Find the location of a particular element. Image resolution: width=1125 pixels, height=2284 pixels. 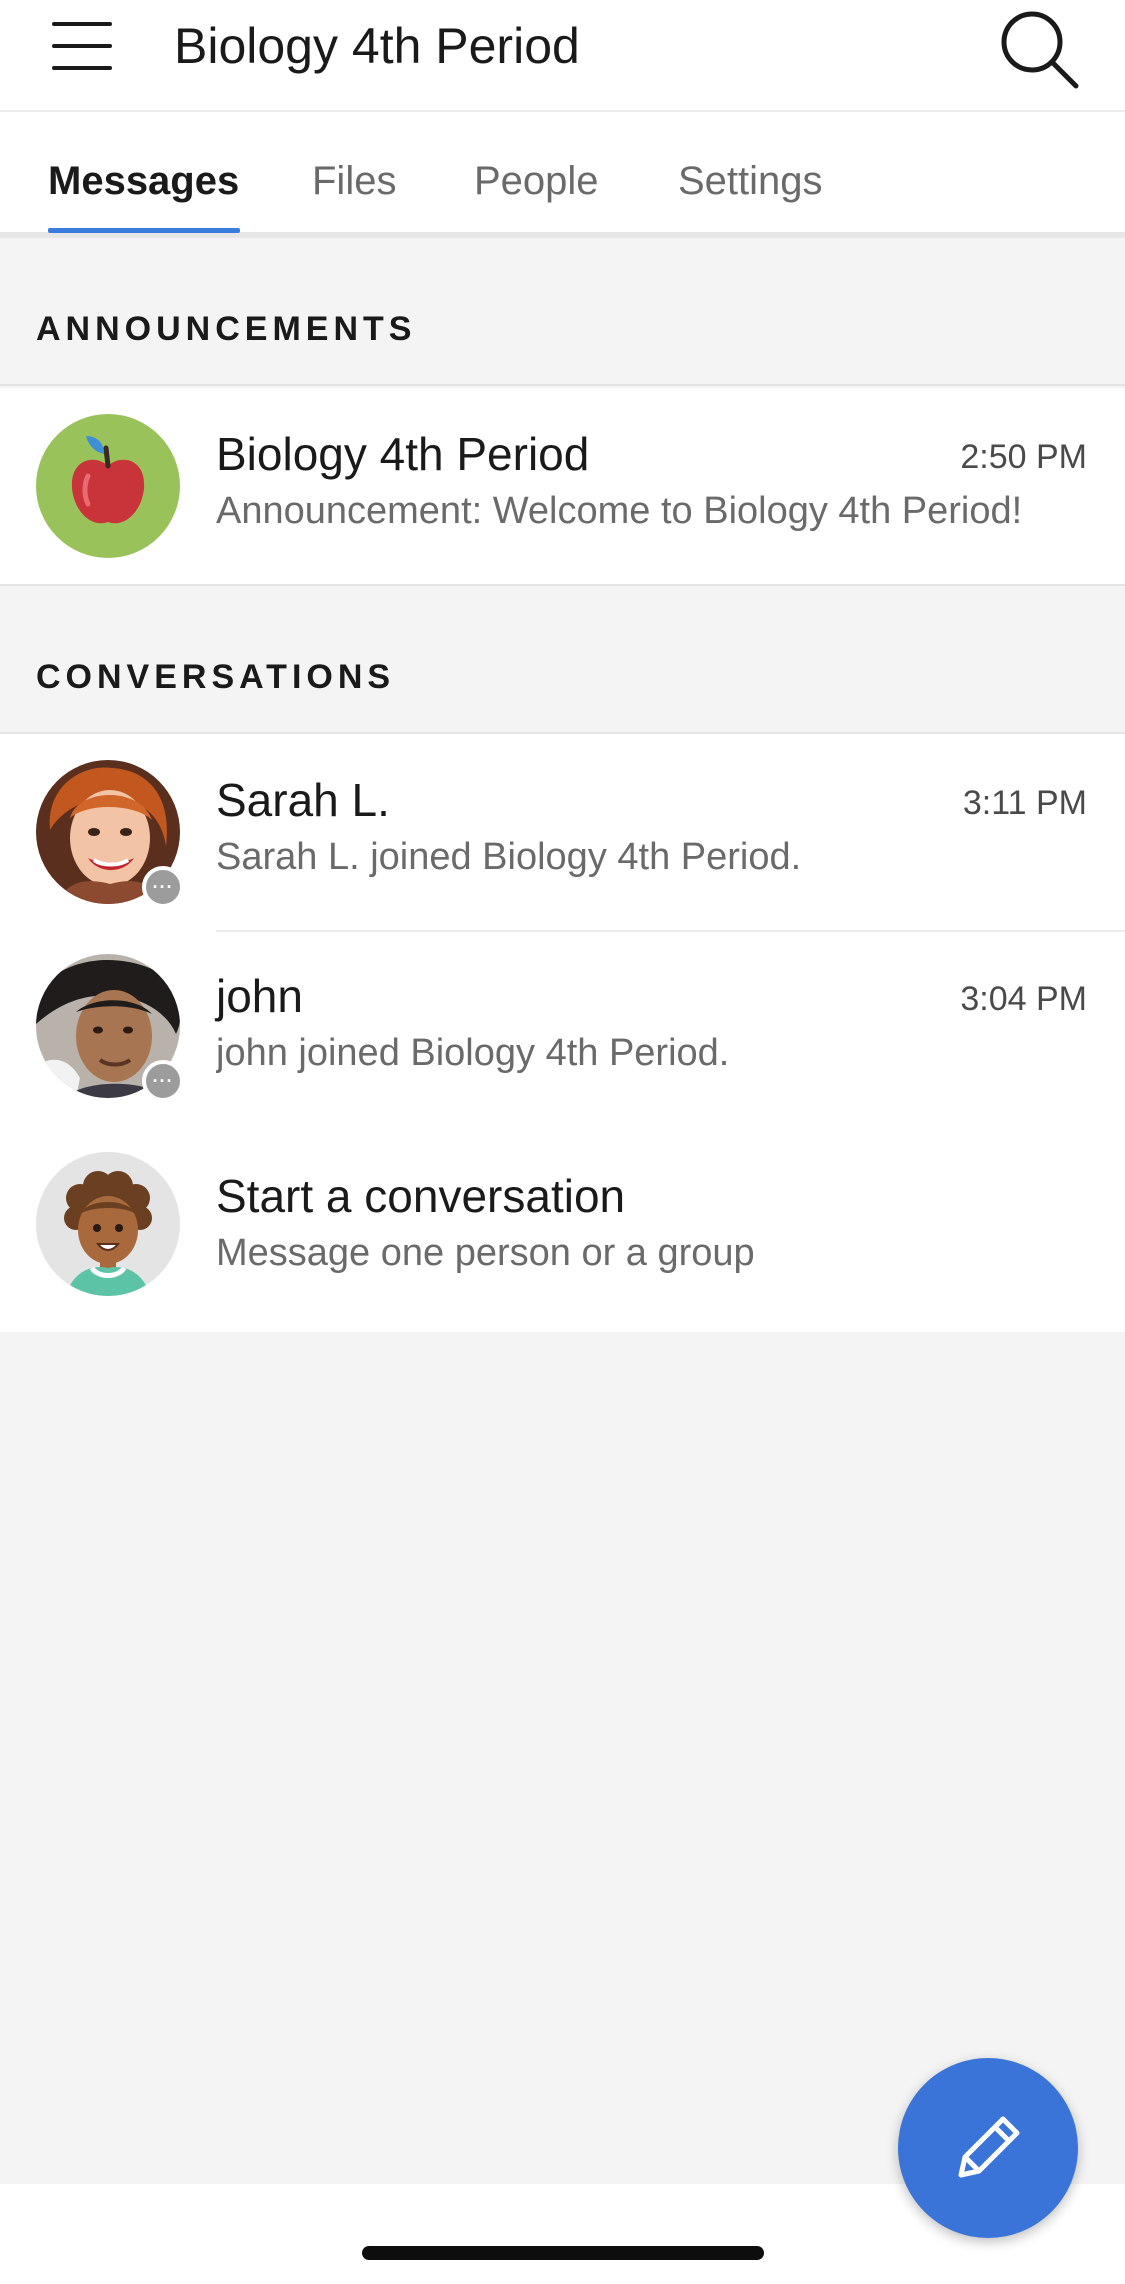

announcement-sender: Biology 4th Period is located at coordinates (403, 454).